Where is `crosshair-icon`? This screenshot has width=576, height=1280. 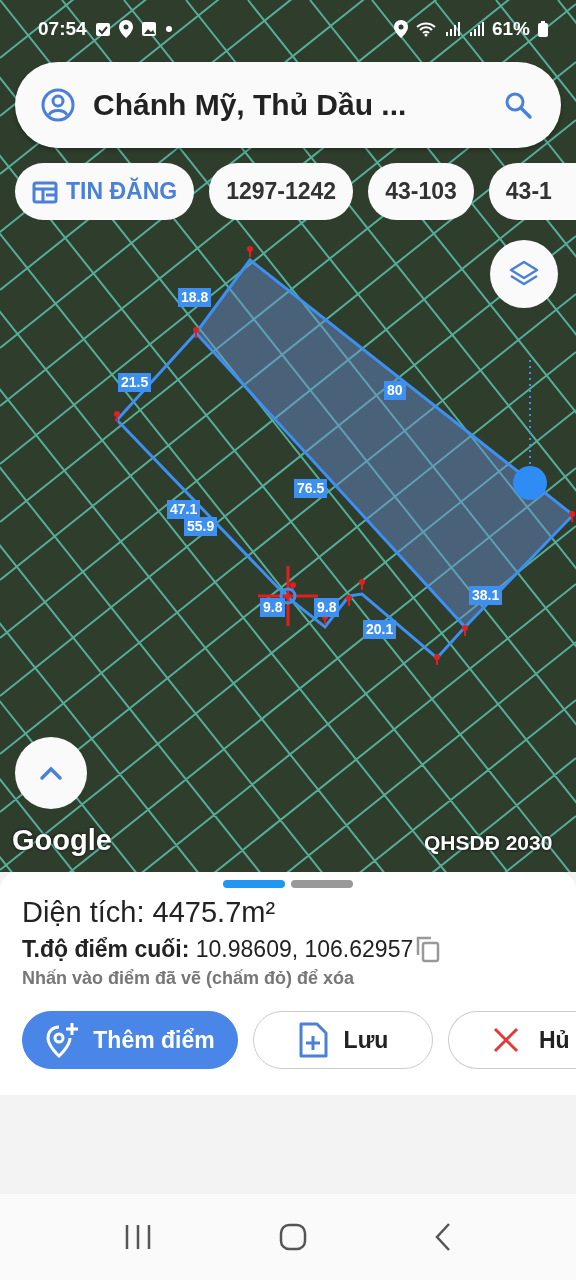 crosshair-icon is located at coordinates (288, 596).